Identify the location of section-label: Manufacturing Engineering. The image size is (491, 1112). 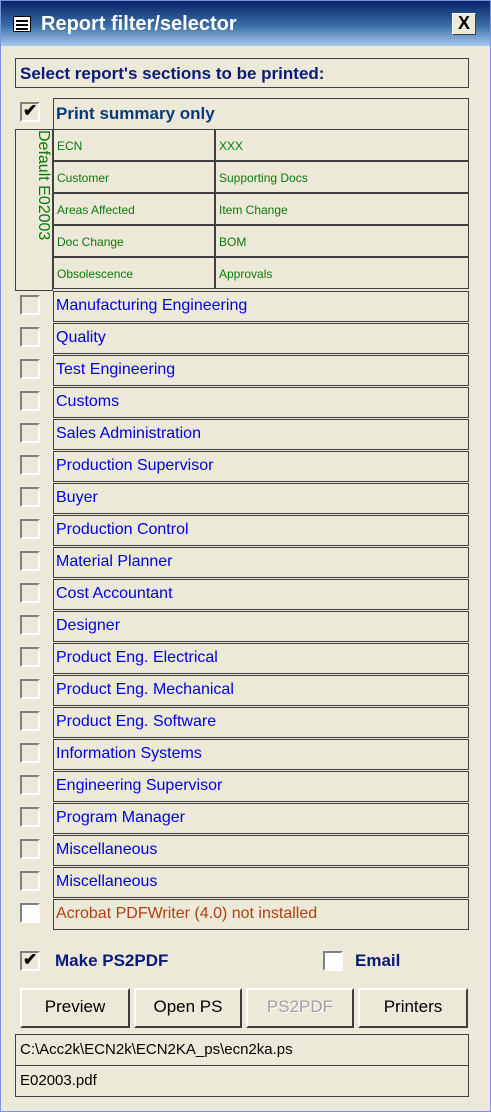
(261, 306).